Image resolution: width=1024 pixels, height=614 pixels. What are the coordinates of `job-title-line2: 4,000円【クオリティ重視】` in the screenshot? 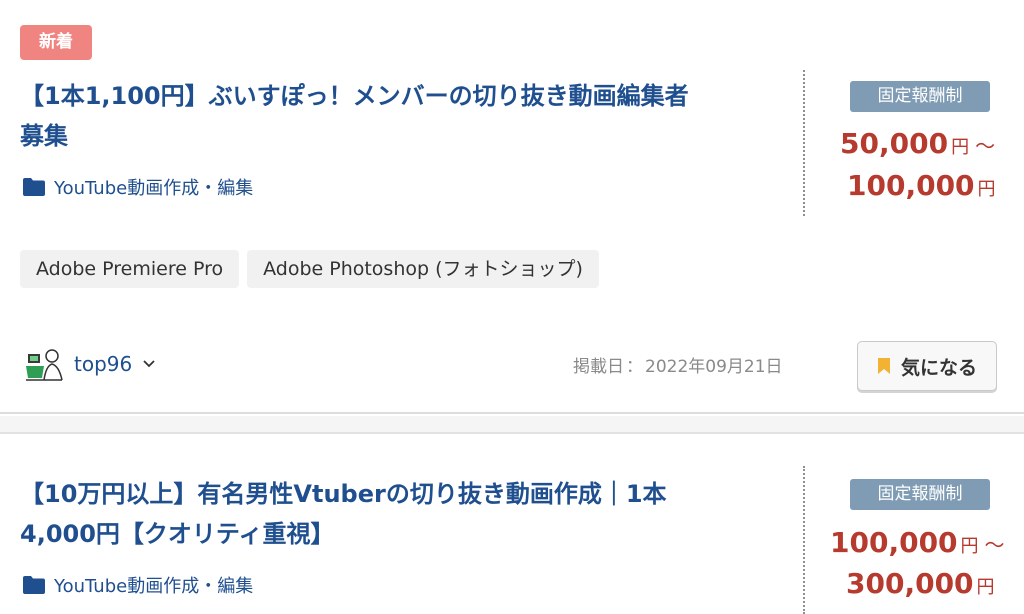 It's located at (177, 534).